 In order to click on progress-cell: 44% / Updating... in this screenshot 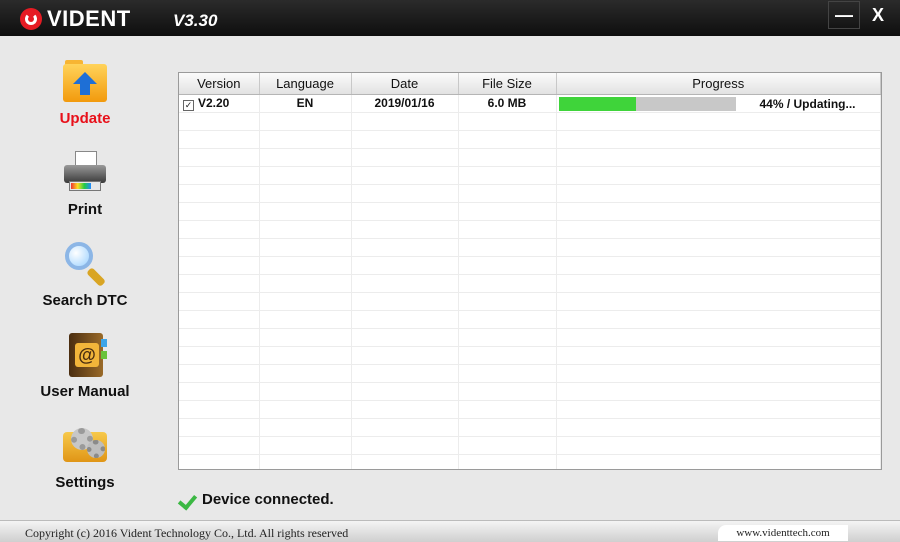, I will do `click(718, 103)`.